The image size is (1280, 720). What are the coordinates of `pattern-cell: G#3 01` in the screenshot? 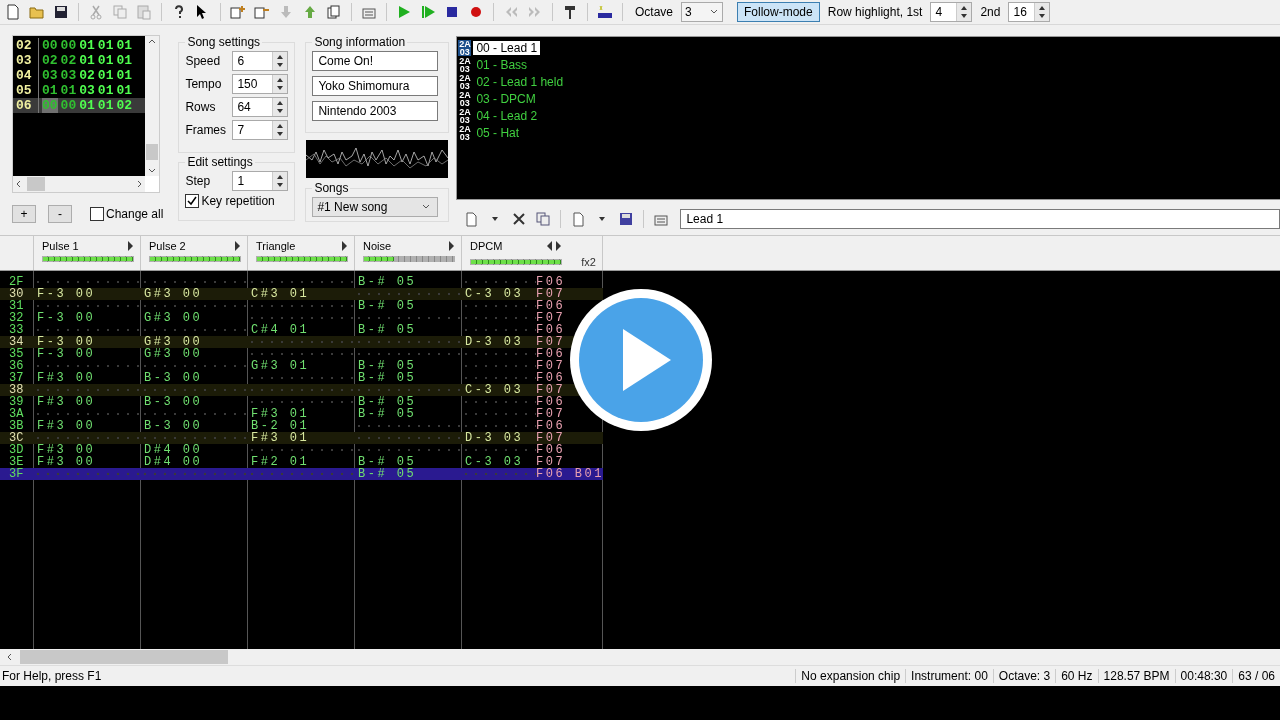 It's located at (300, 366).